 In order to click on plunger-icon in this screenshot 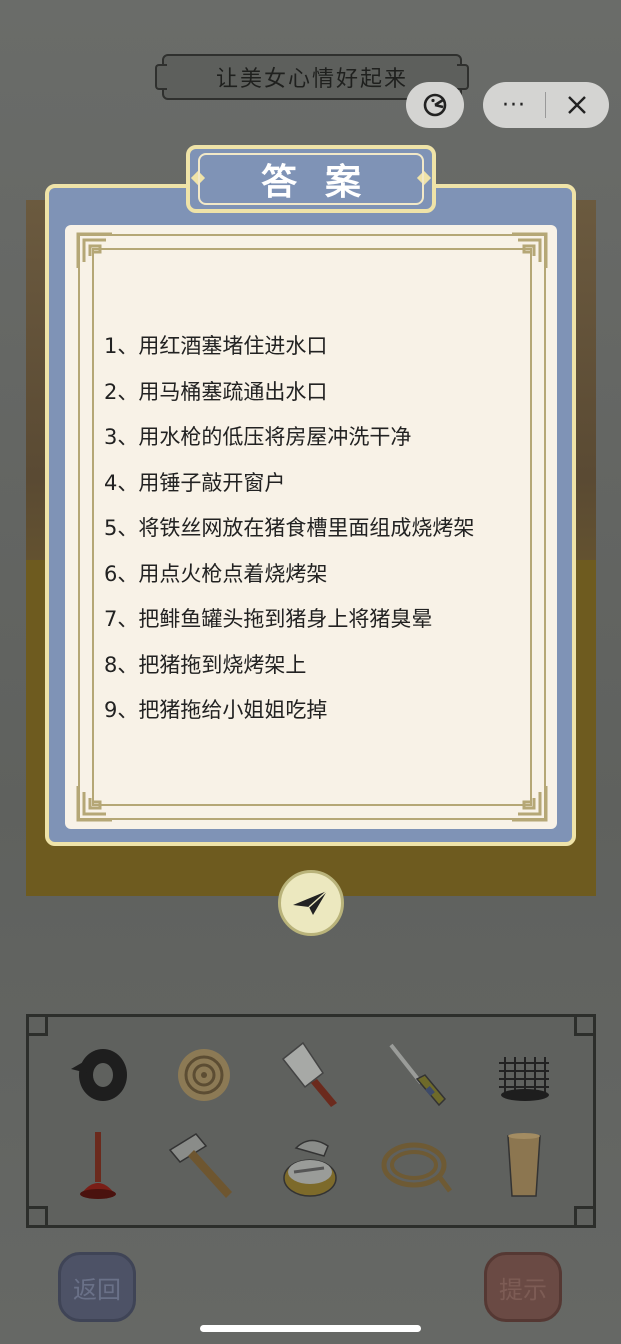, I will do `click(98, 1166)`.